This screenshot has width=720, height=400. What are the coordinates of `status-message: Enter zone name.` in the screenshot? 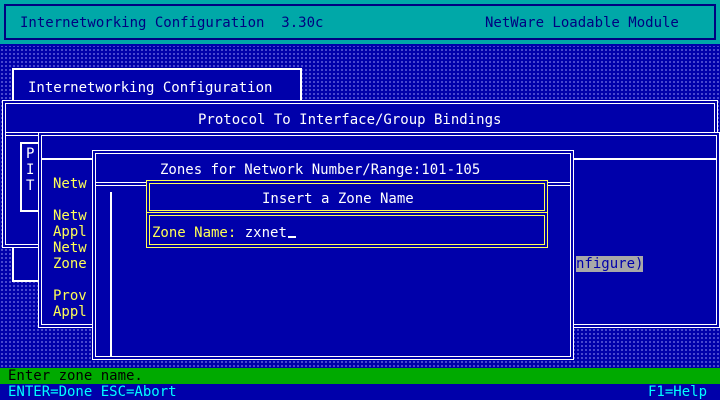 It's located at (75, 376).